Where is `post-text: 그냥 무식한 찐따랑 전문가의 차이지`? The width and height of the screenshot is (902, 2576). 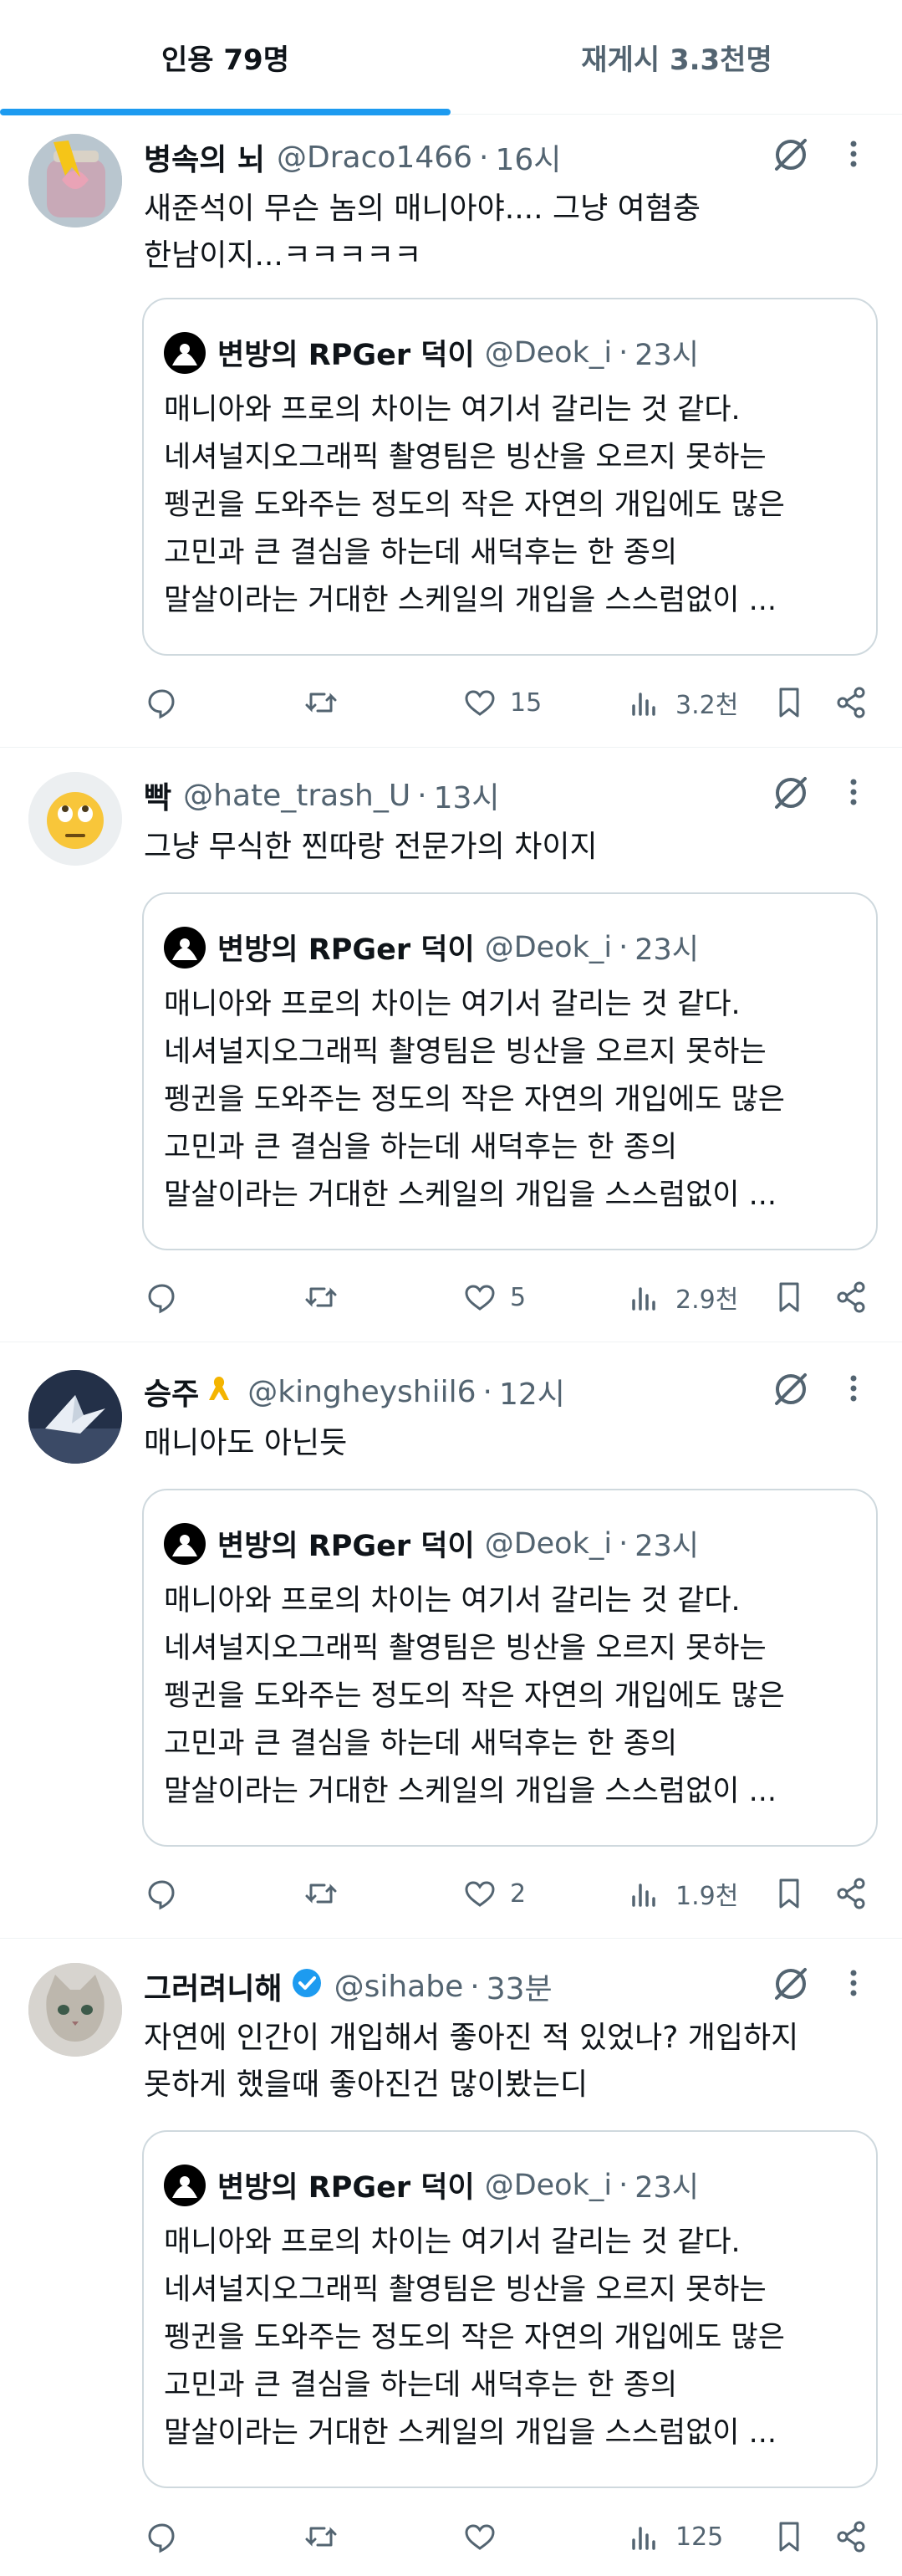 post-text: 그냥 무식한 찐따랑 전문가의 차이지 is located at coordinates (503, 847).